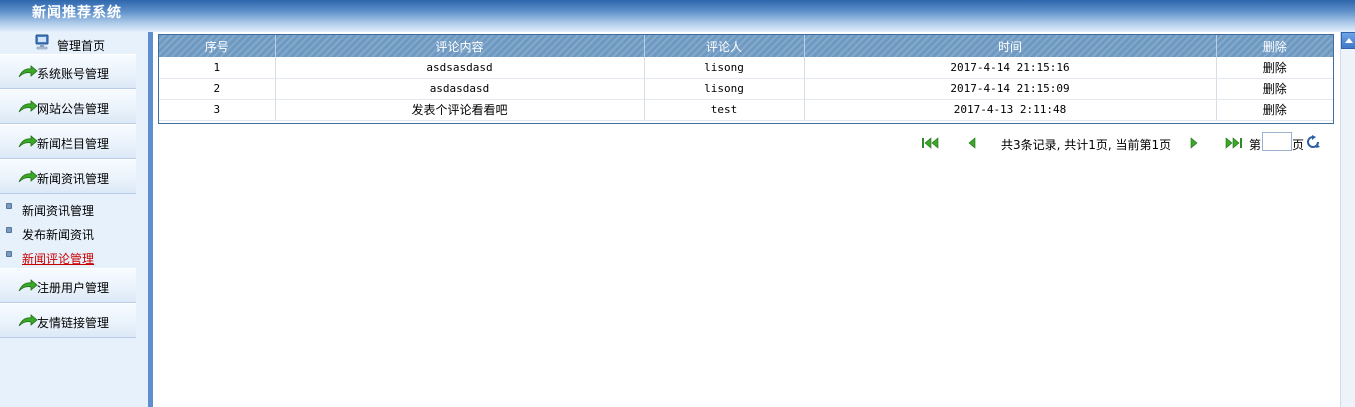 The width and height of the screenshot is (1355, 407). Describe the element at coordinates (217, 68) in the screenshot. I see `cell-index: 1` at that location.